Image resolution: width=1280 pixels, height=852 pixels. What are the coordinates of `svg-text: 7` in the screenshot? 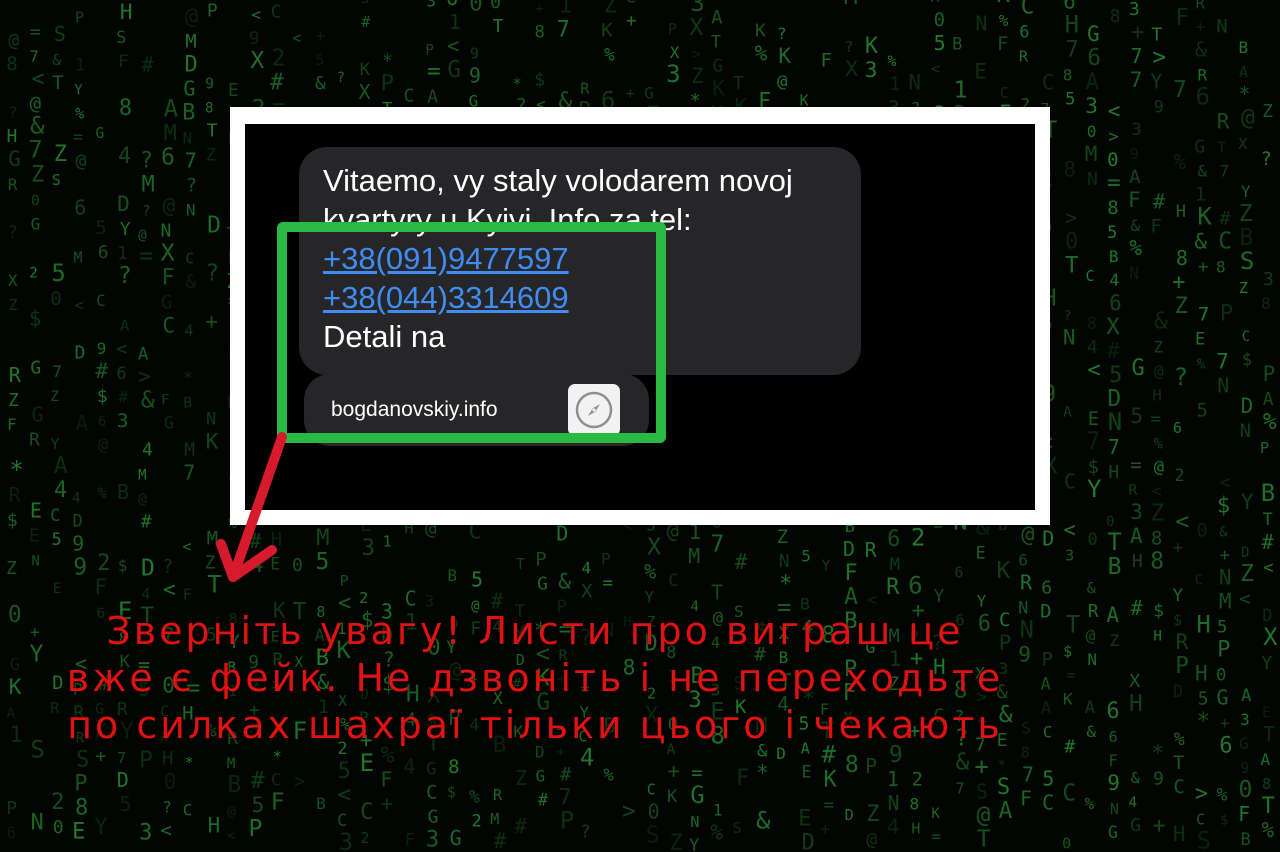 It's located at (34, 56).